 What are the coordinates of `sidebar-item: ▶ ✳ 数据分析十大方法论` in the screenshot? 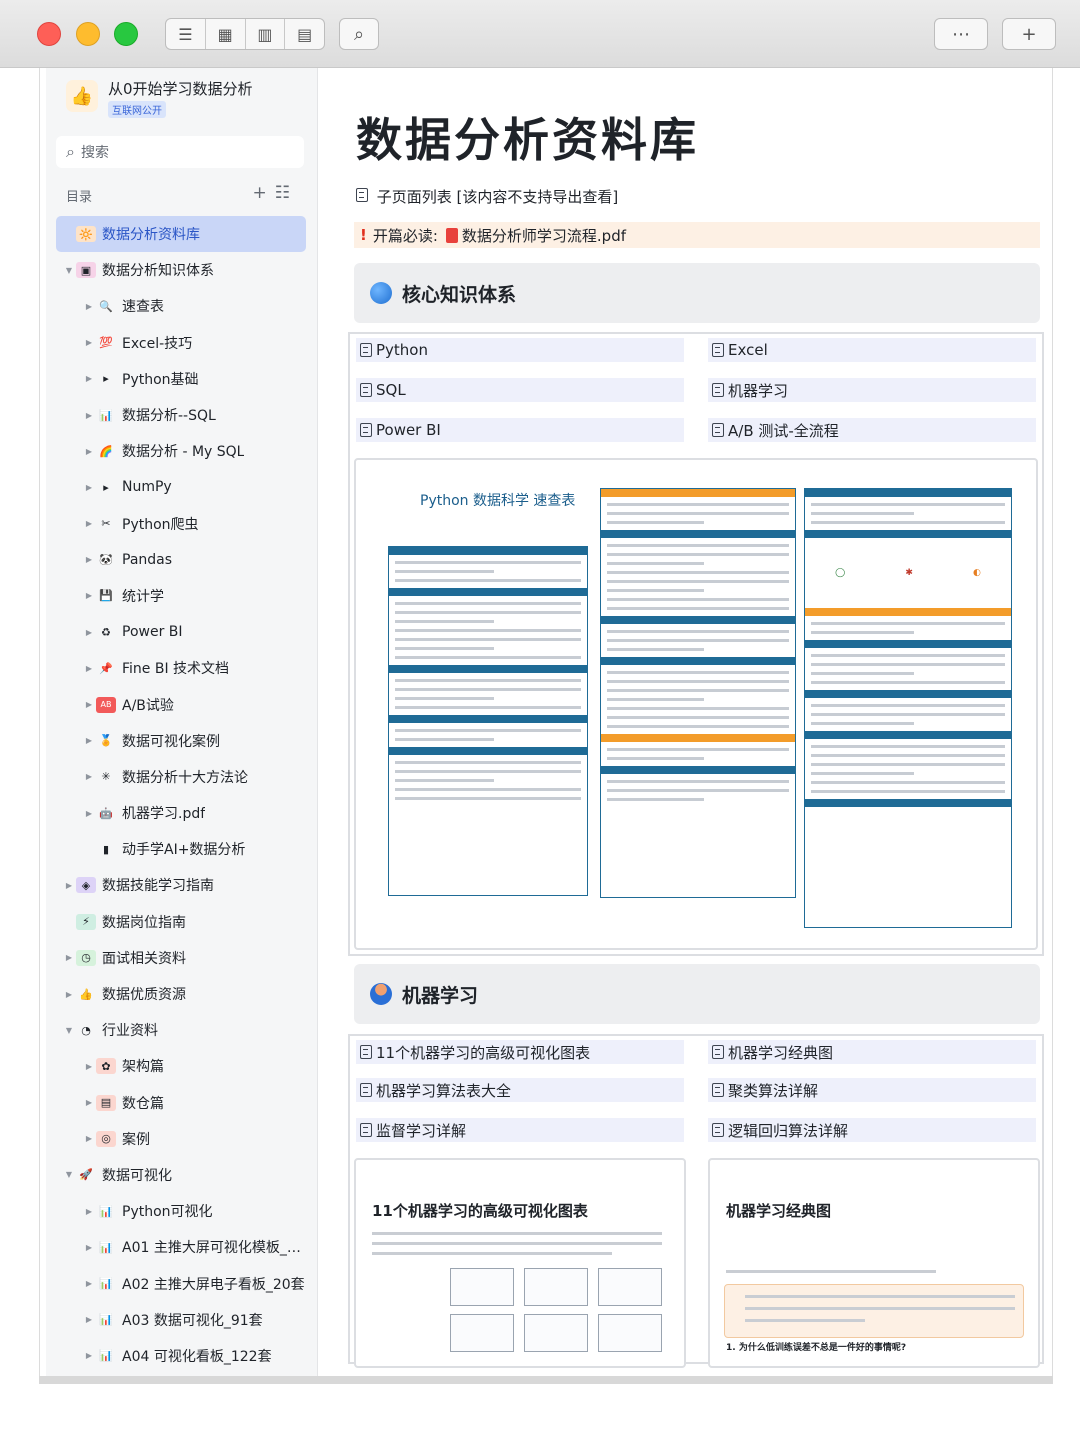 It's located at (181, 777).